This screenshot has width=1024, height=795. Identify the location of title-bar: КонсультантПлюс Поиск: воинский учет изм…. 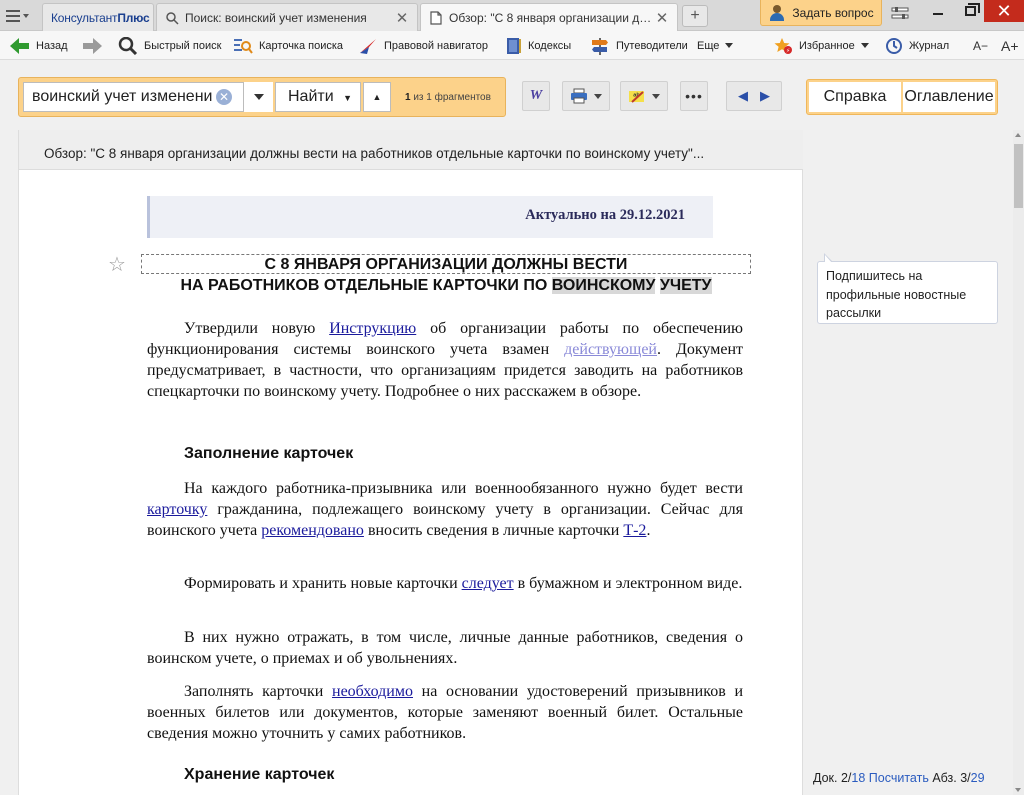
(512, 16).